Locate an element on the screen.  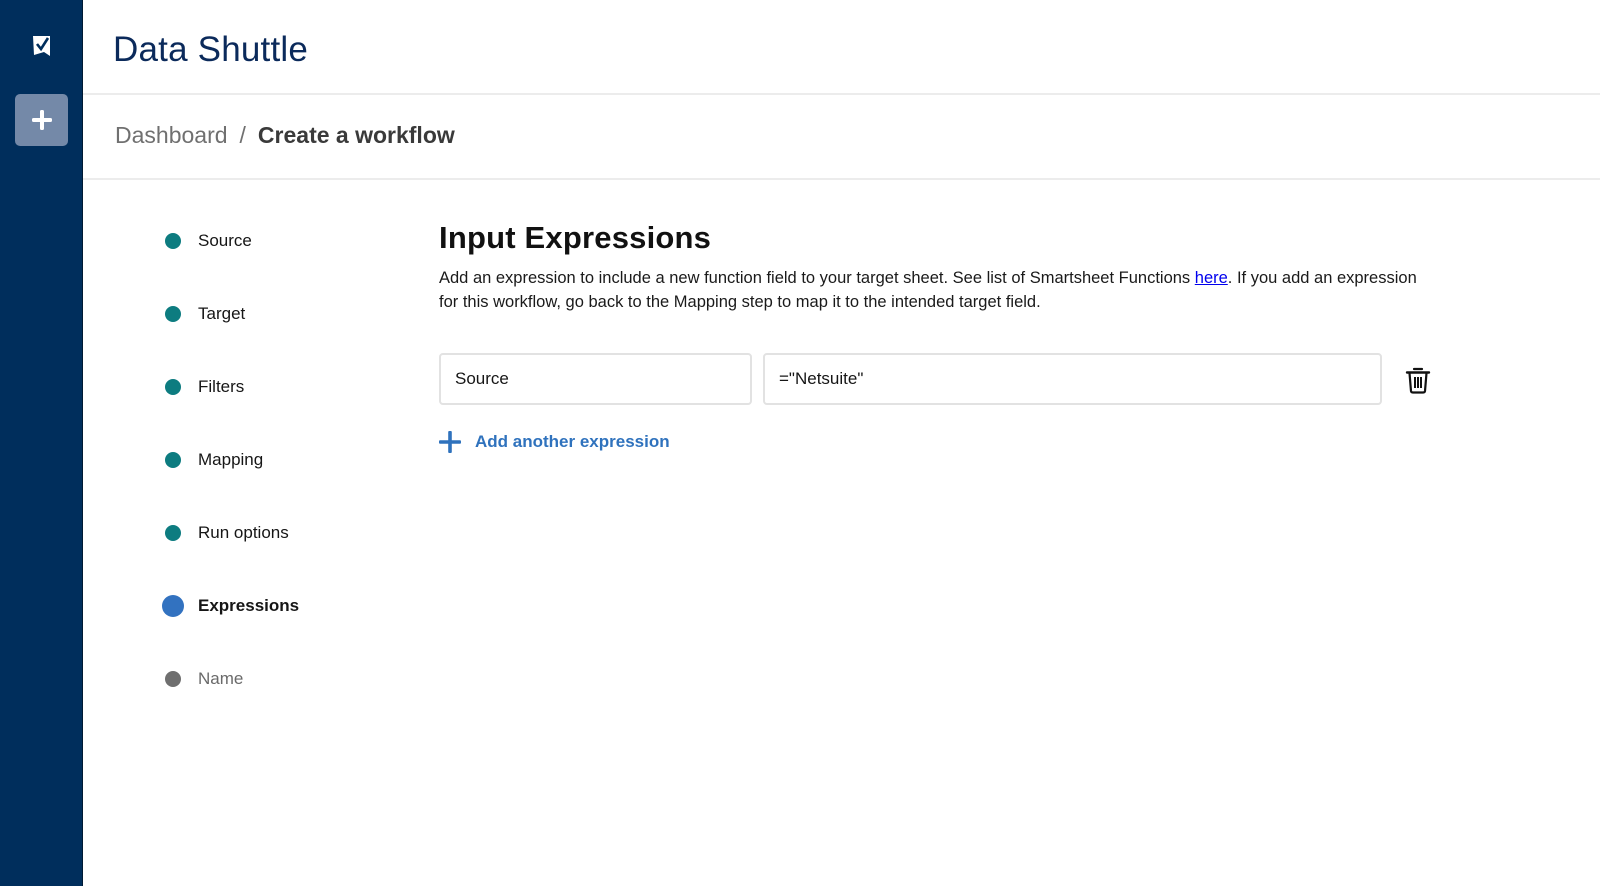
breadcrumb: Dashboard / Create a workflow is located at coordinates (285, 135).